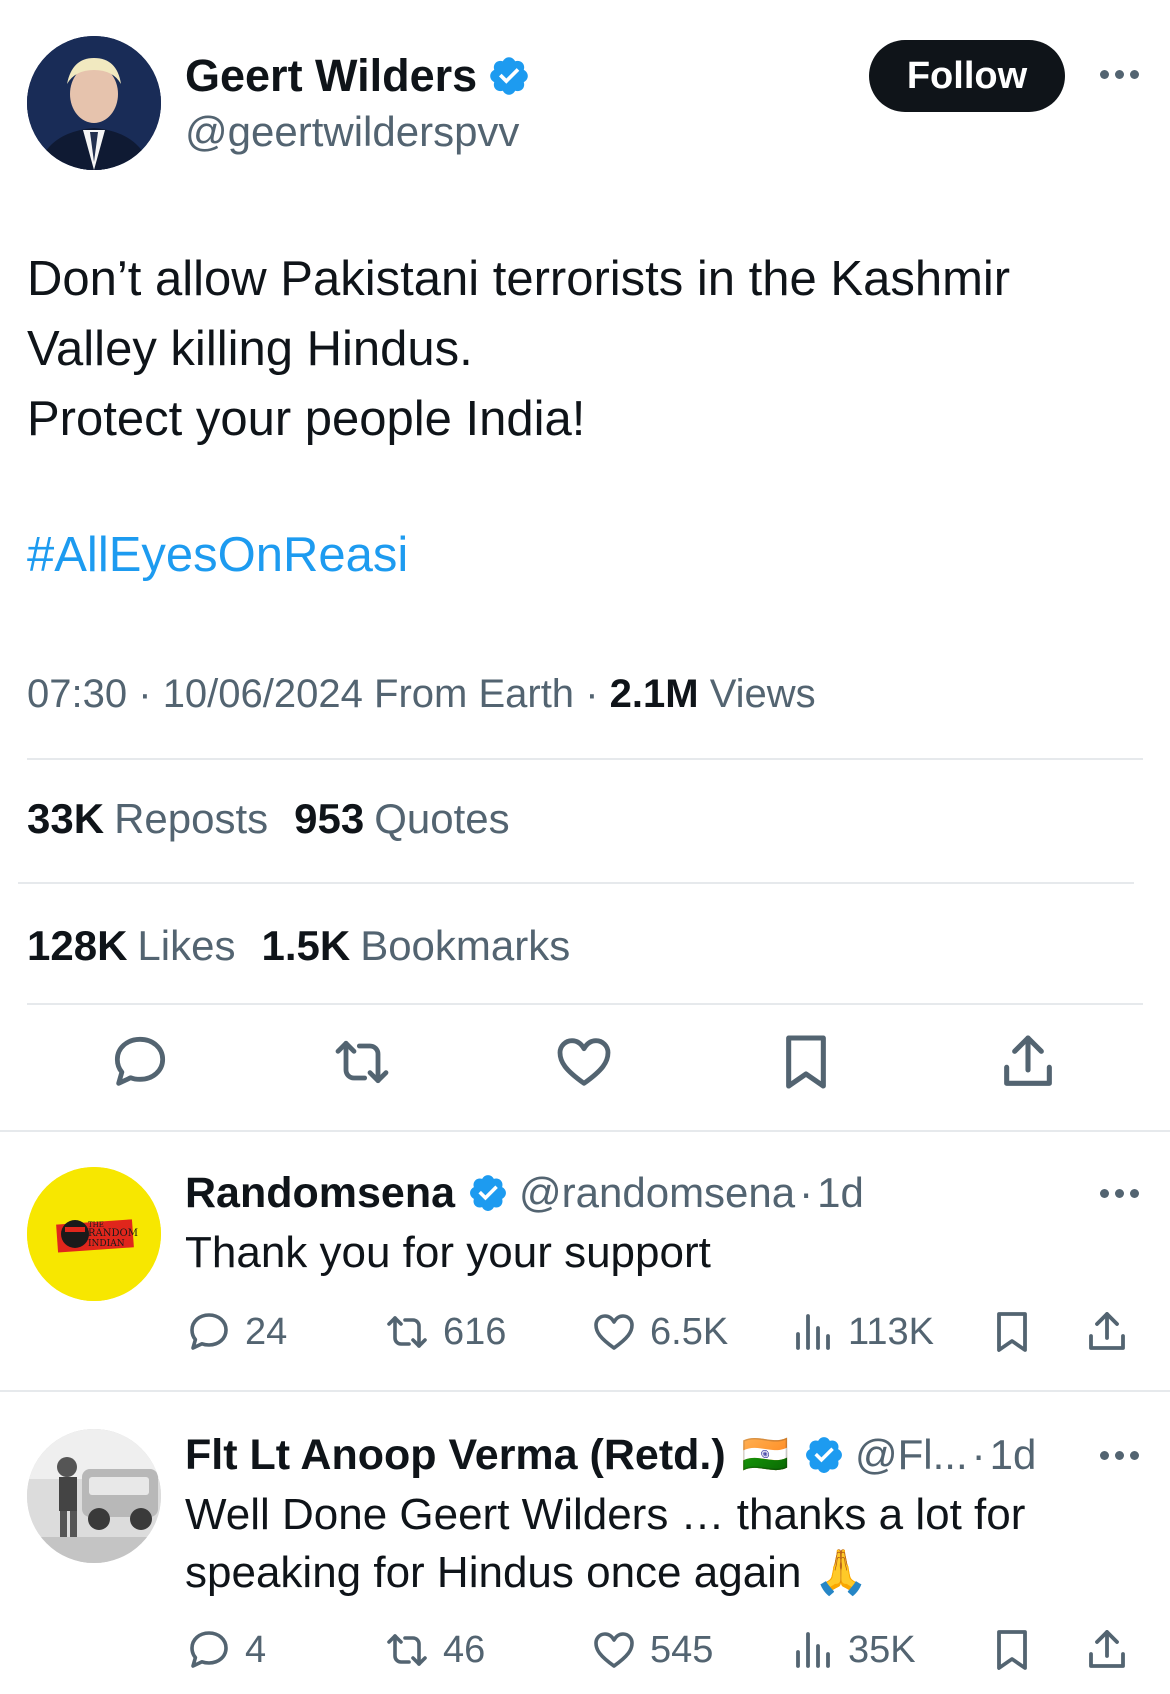  I want to click on like-button: 545, so click(651, 1650).